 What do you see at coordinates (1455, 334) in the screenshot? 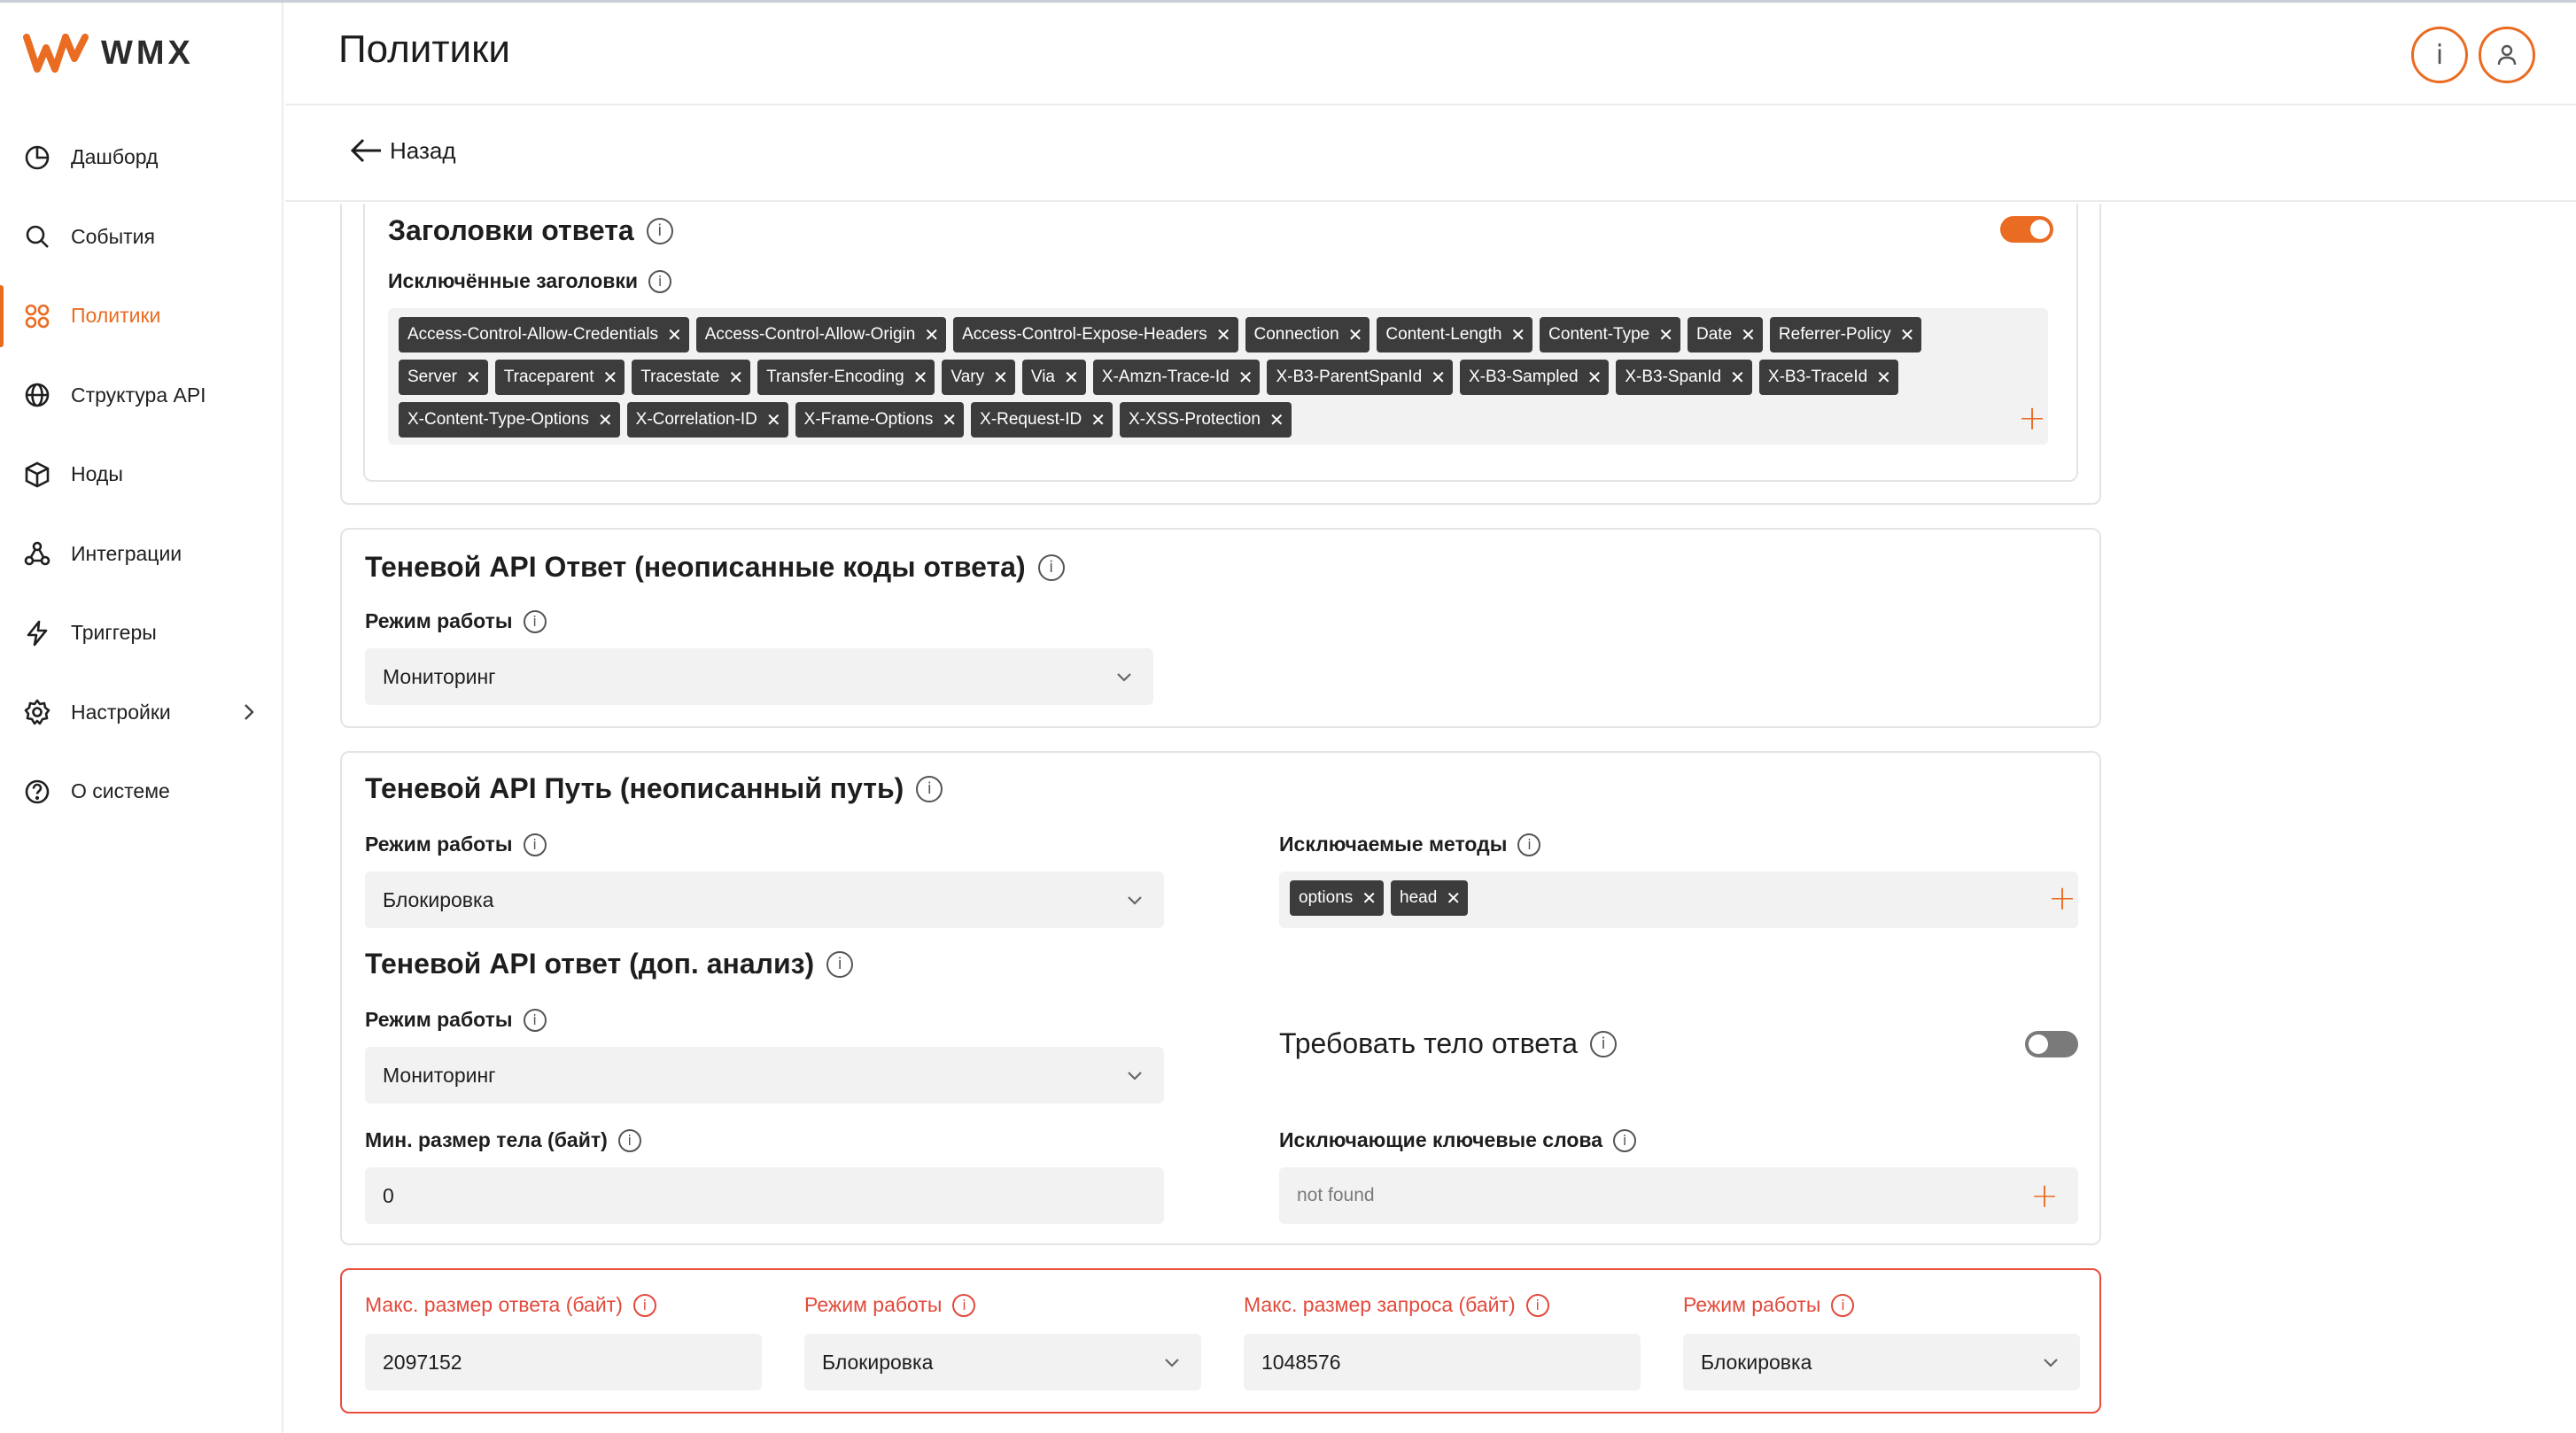
I see `tag-chip: Content-Length ✕` at bounding box center [1455, 334].